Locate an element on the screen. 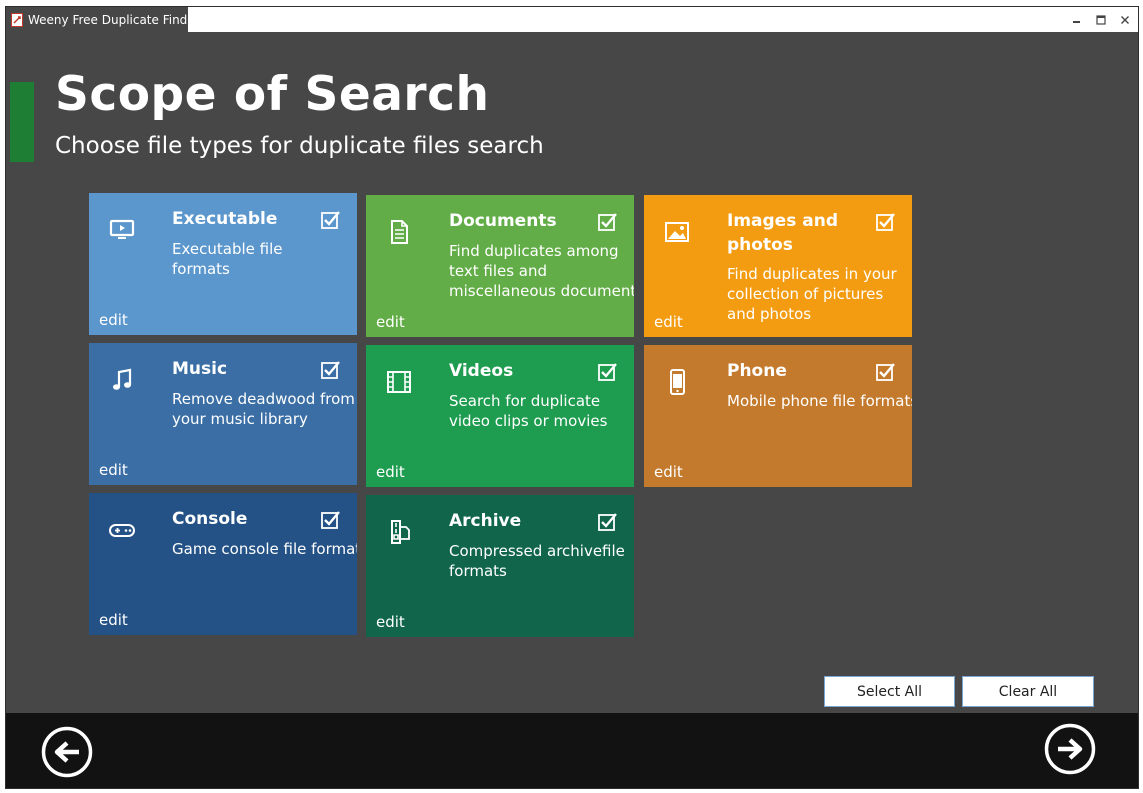 This screenshot has height=793, width=1143. tile-description: Executable file formats is located at coordinates (227, 259).